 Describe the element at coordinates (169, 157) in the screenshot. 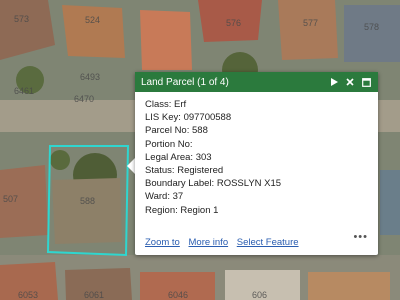

I see `field-label: Legal Area:` at that location.